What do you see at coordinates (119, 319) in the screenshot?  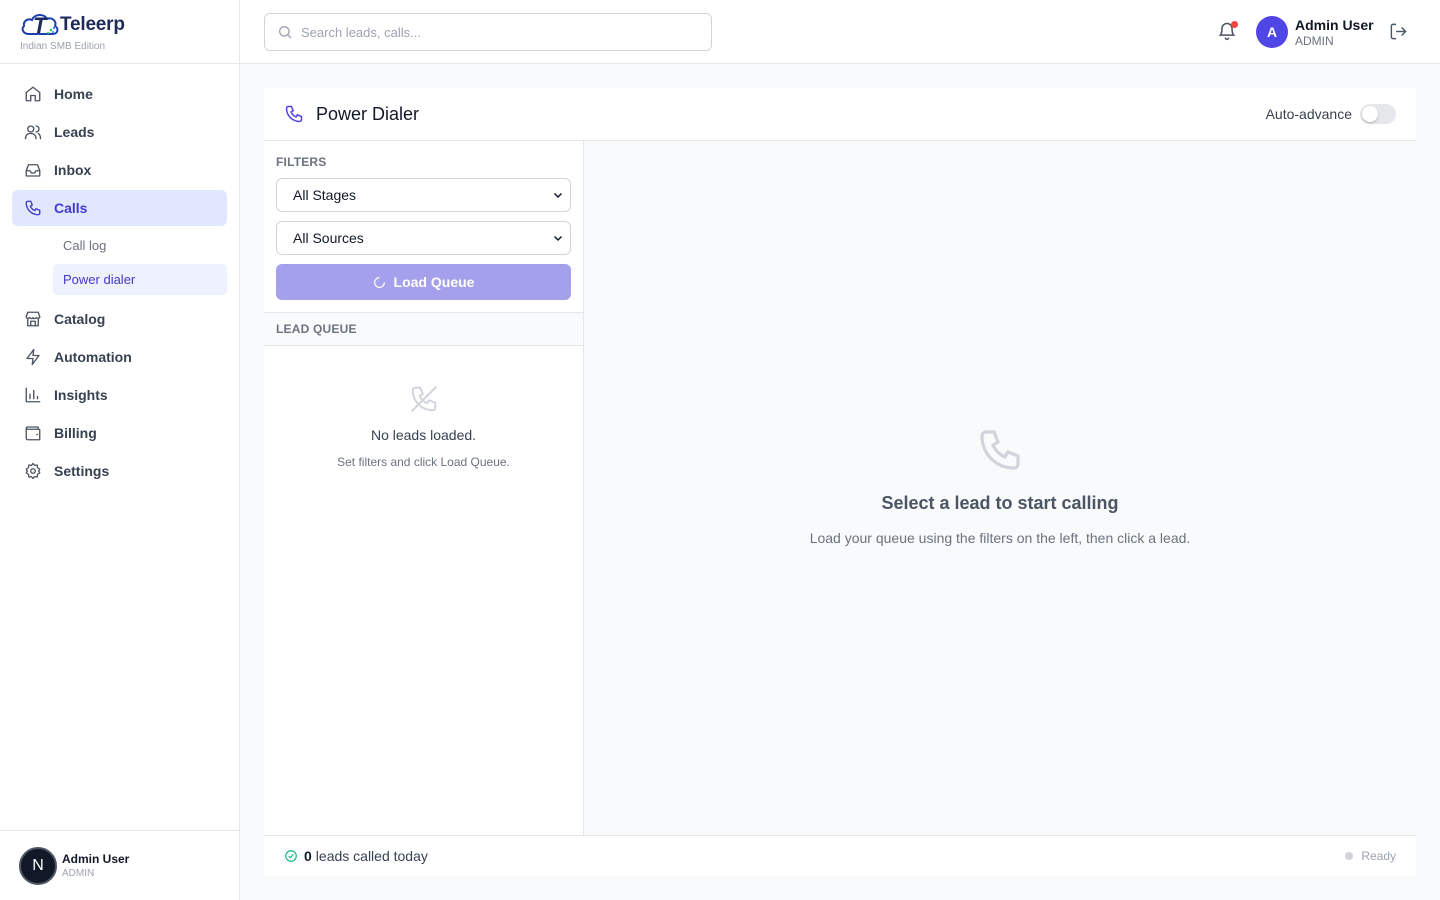 I see `nav-item-catalog: Catalog` at bounding box center [119, 319].